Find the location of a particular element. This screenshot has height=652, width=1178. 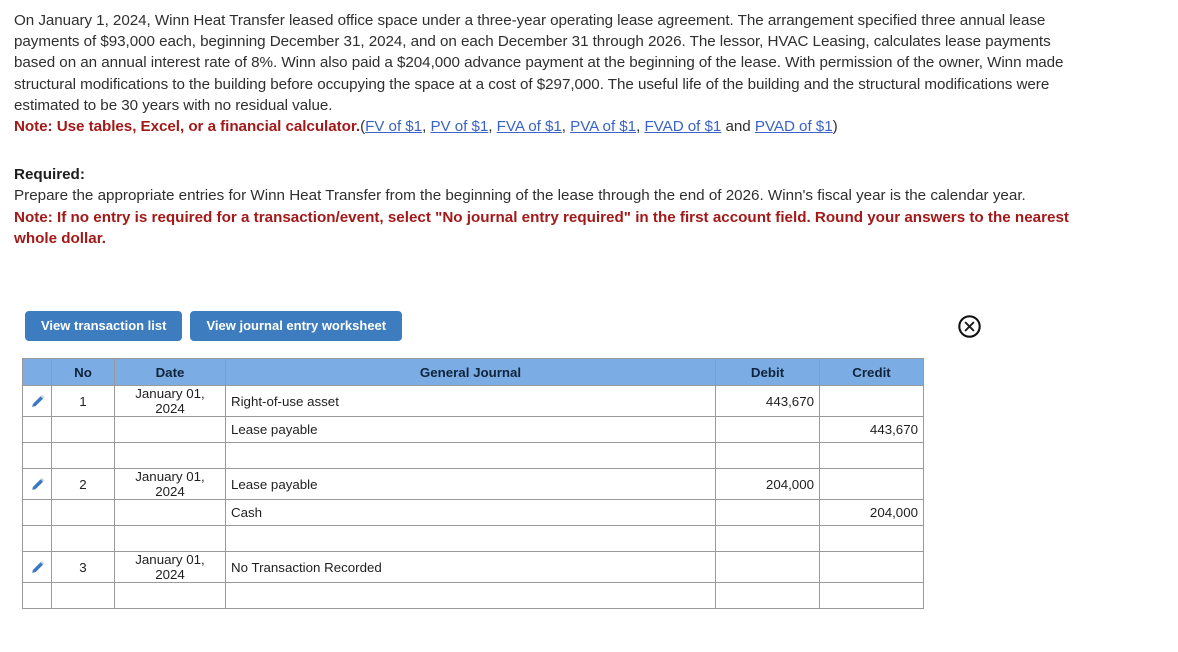

view-transaction-list-button: View transaction list is located at coordinates (104, 326).